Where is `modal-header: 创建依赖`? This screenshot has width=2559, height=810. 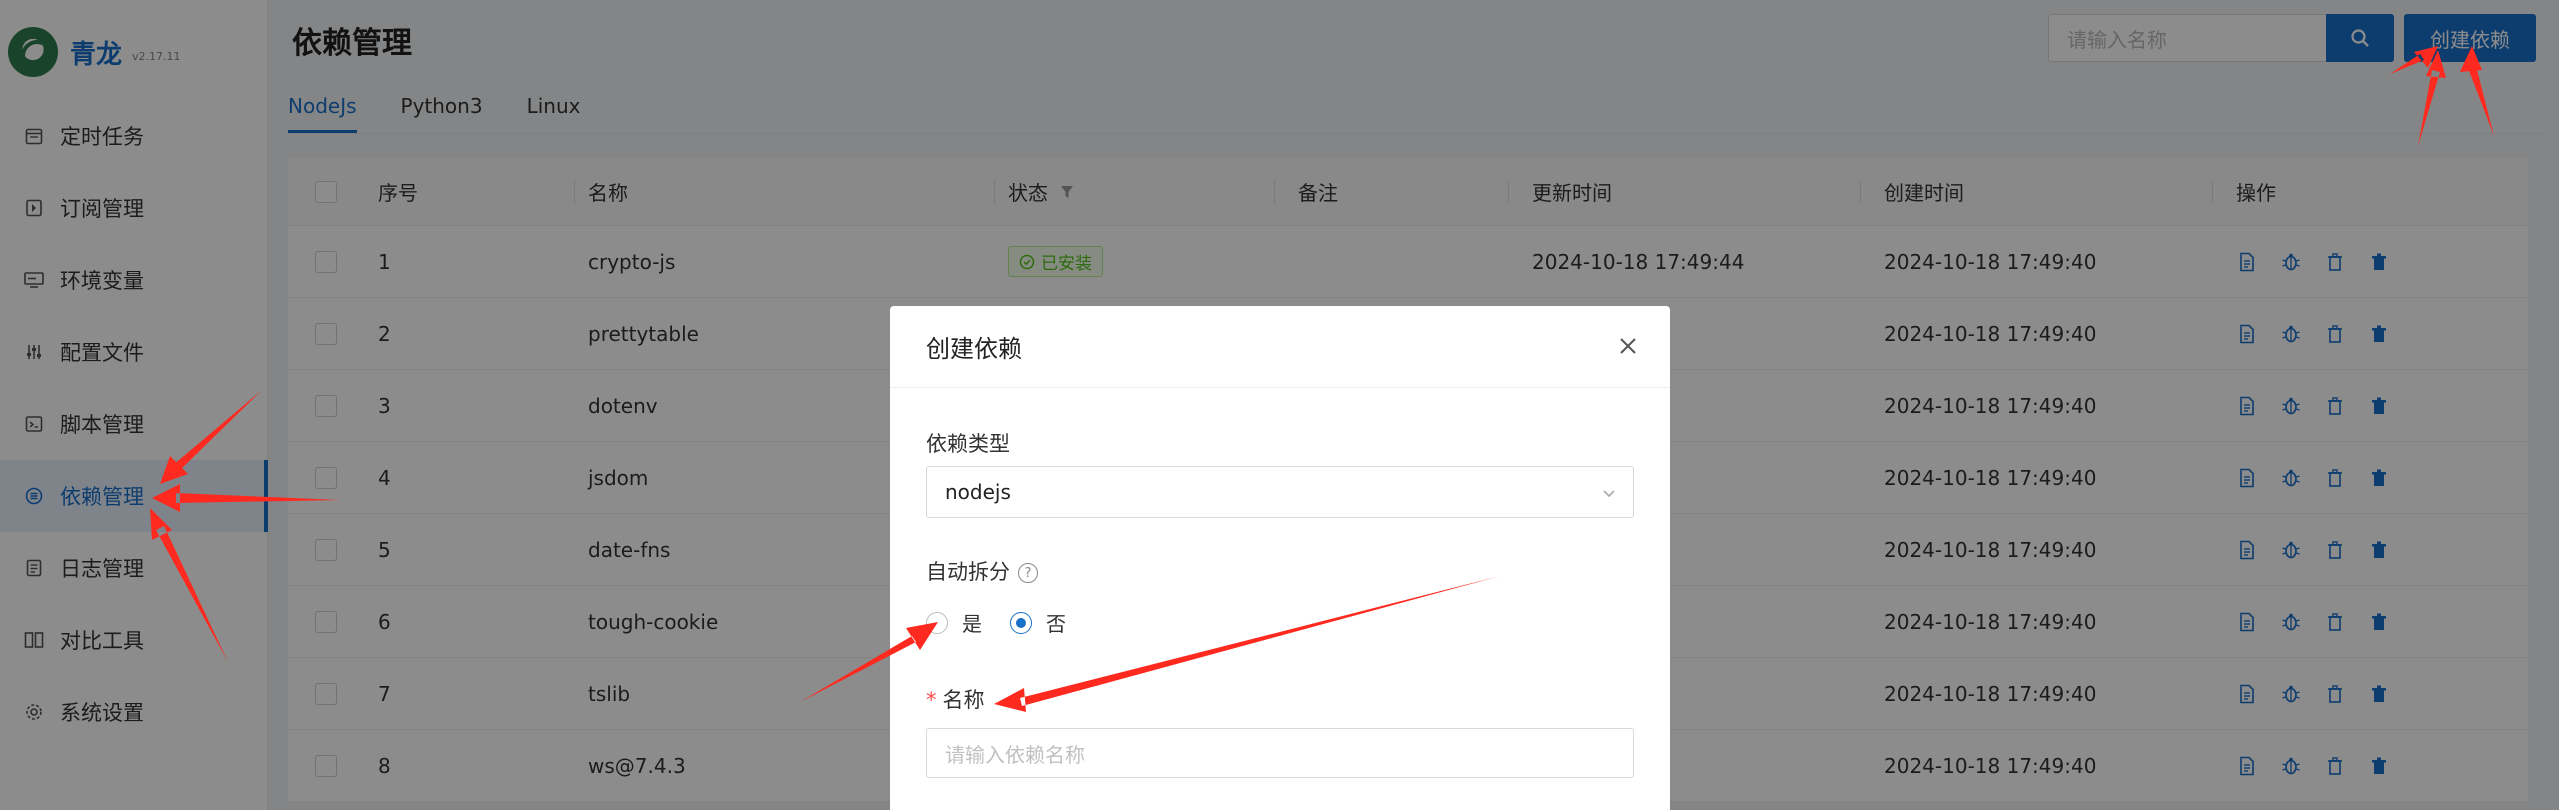 modal-header: 创建依赖 is located at coordinates (1280, 347).